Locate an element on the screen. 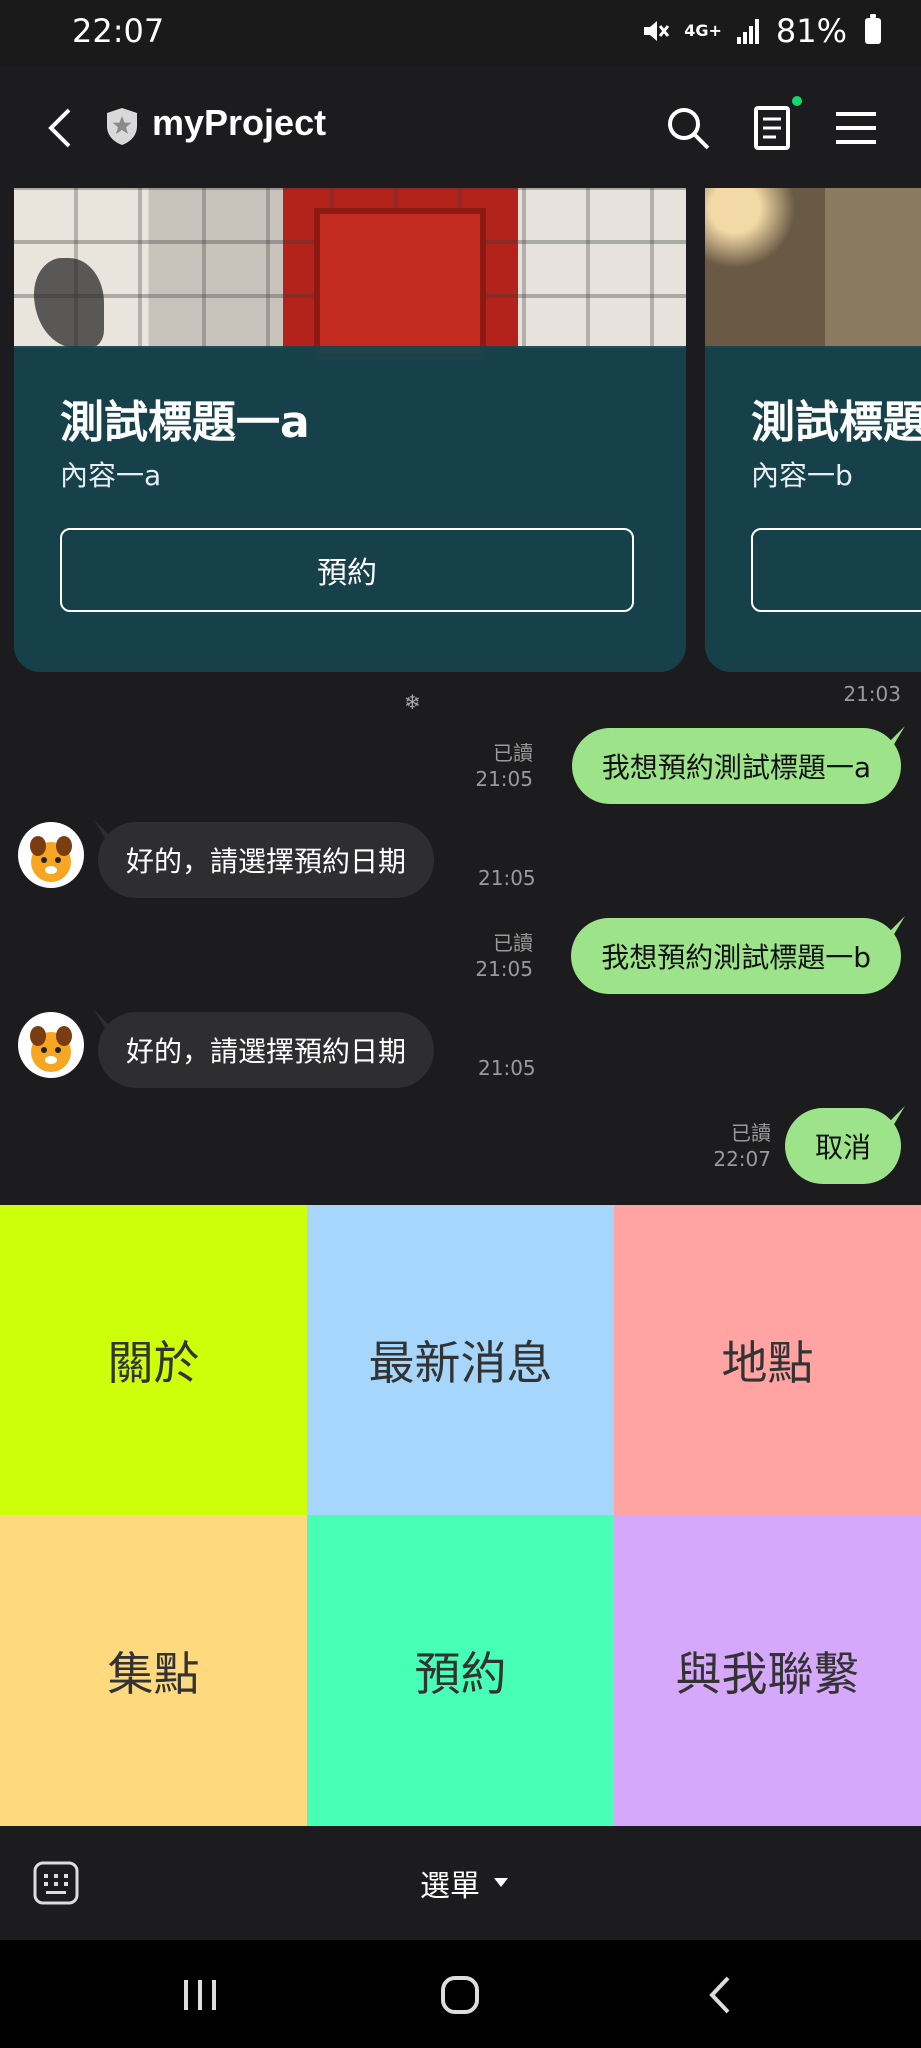  card-content: 內容一a is located at coordinates (111, 475).